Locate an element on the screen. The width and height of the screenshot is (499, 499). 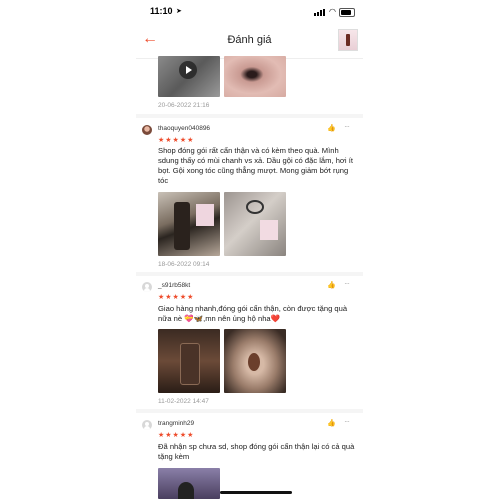
status-time: 11:10 is located at coordinates (161, 11).